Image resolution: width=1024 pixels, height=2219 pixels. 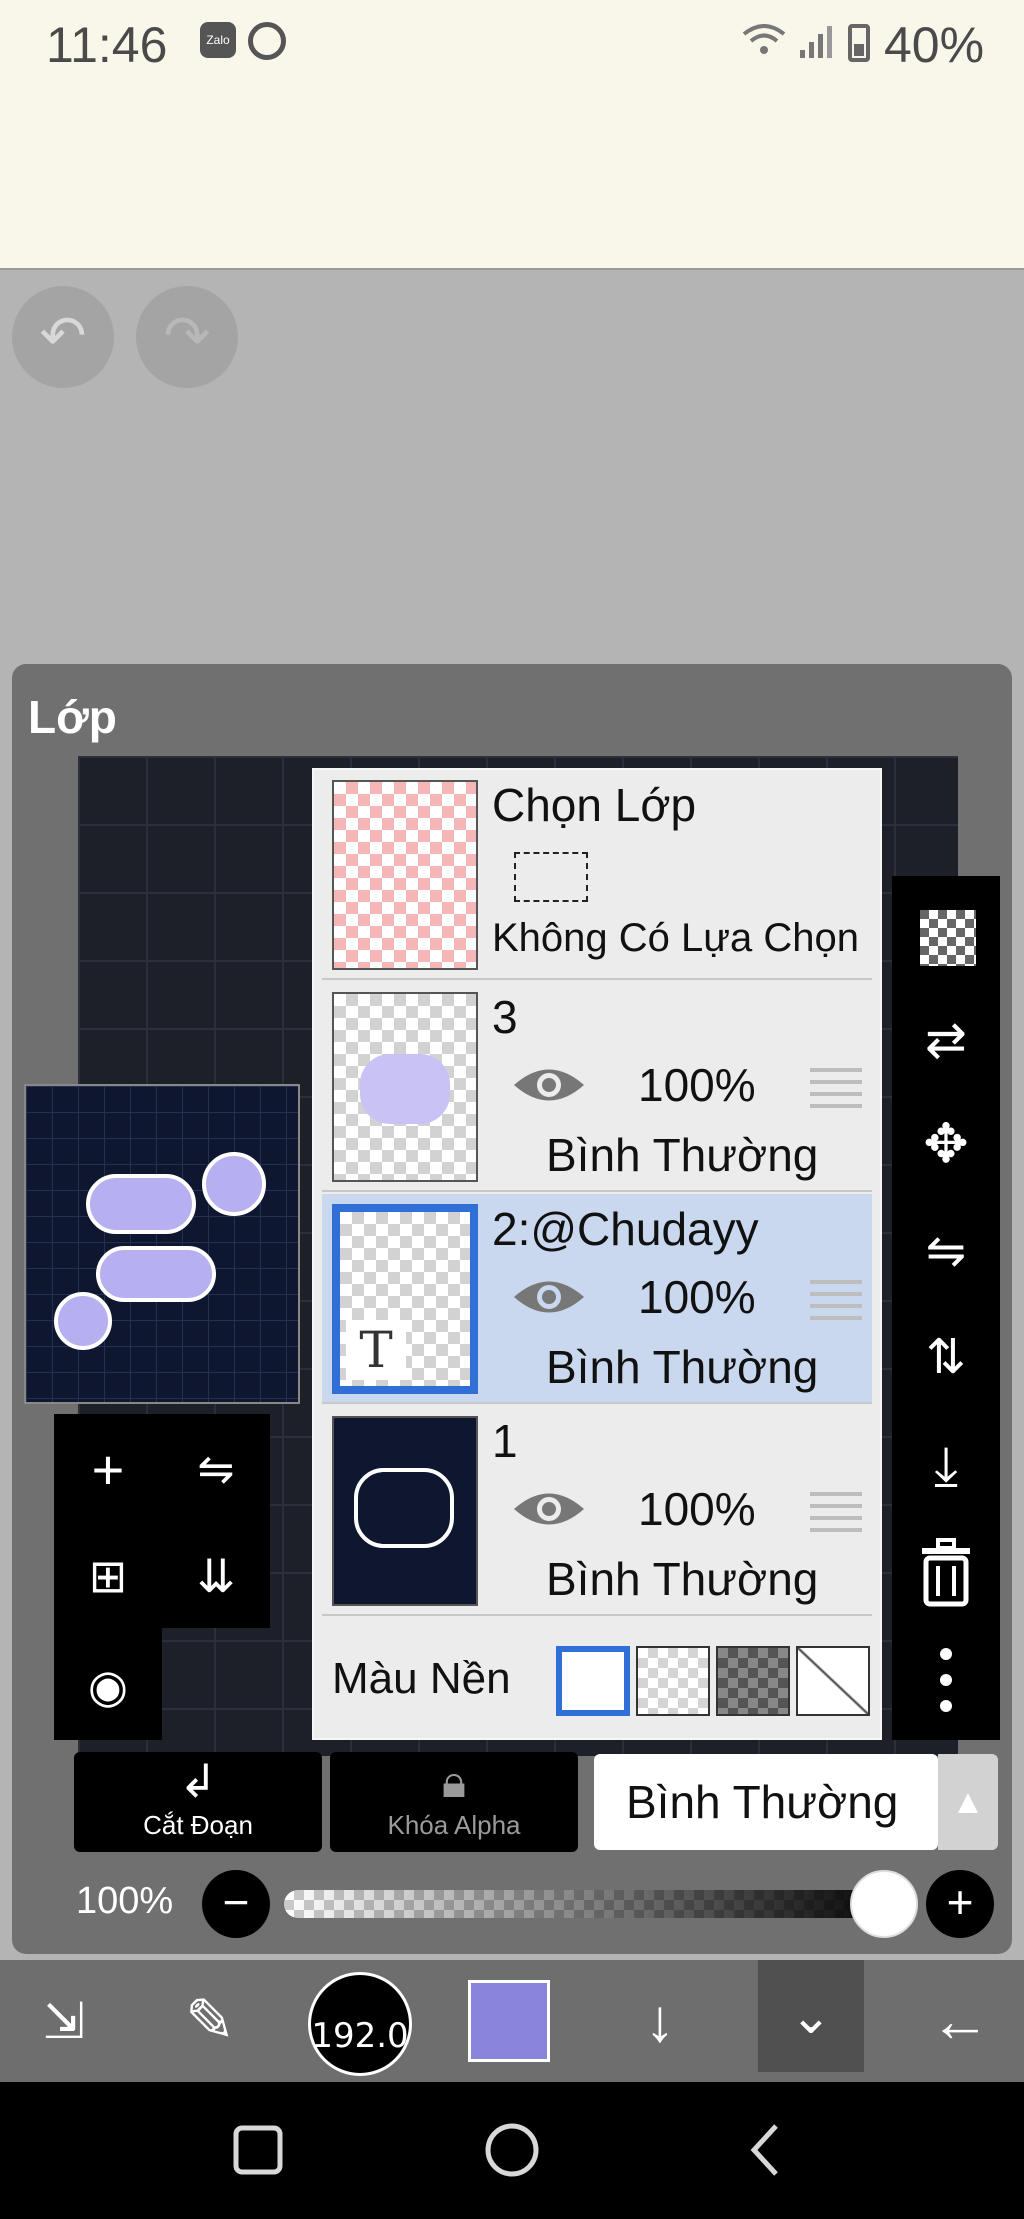 What do you see at coordinates (833, 1681) in the screenshot?
I see `bg-none-swatch` at bounding box center [833, 1681].